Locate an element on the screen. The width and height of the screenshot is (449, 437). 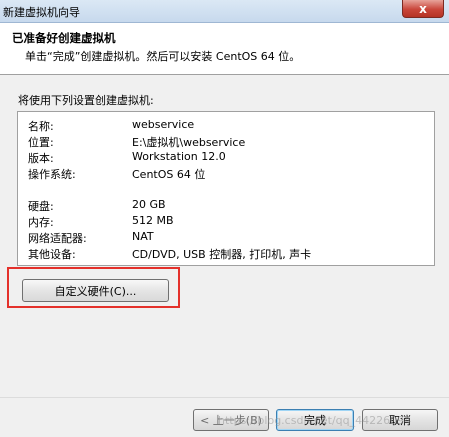
setting-key: 其他设备: is located at coordinates (52, 254).